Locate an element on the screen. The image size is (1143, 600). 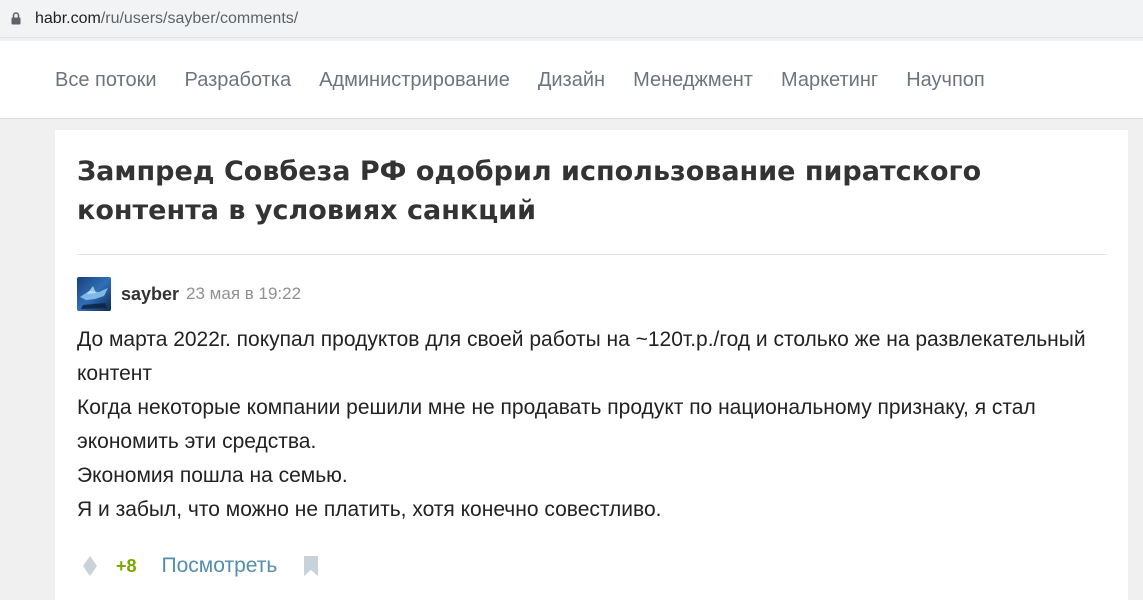
divider is located at coordinates (592, 254).